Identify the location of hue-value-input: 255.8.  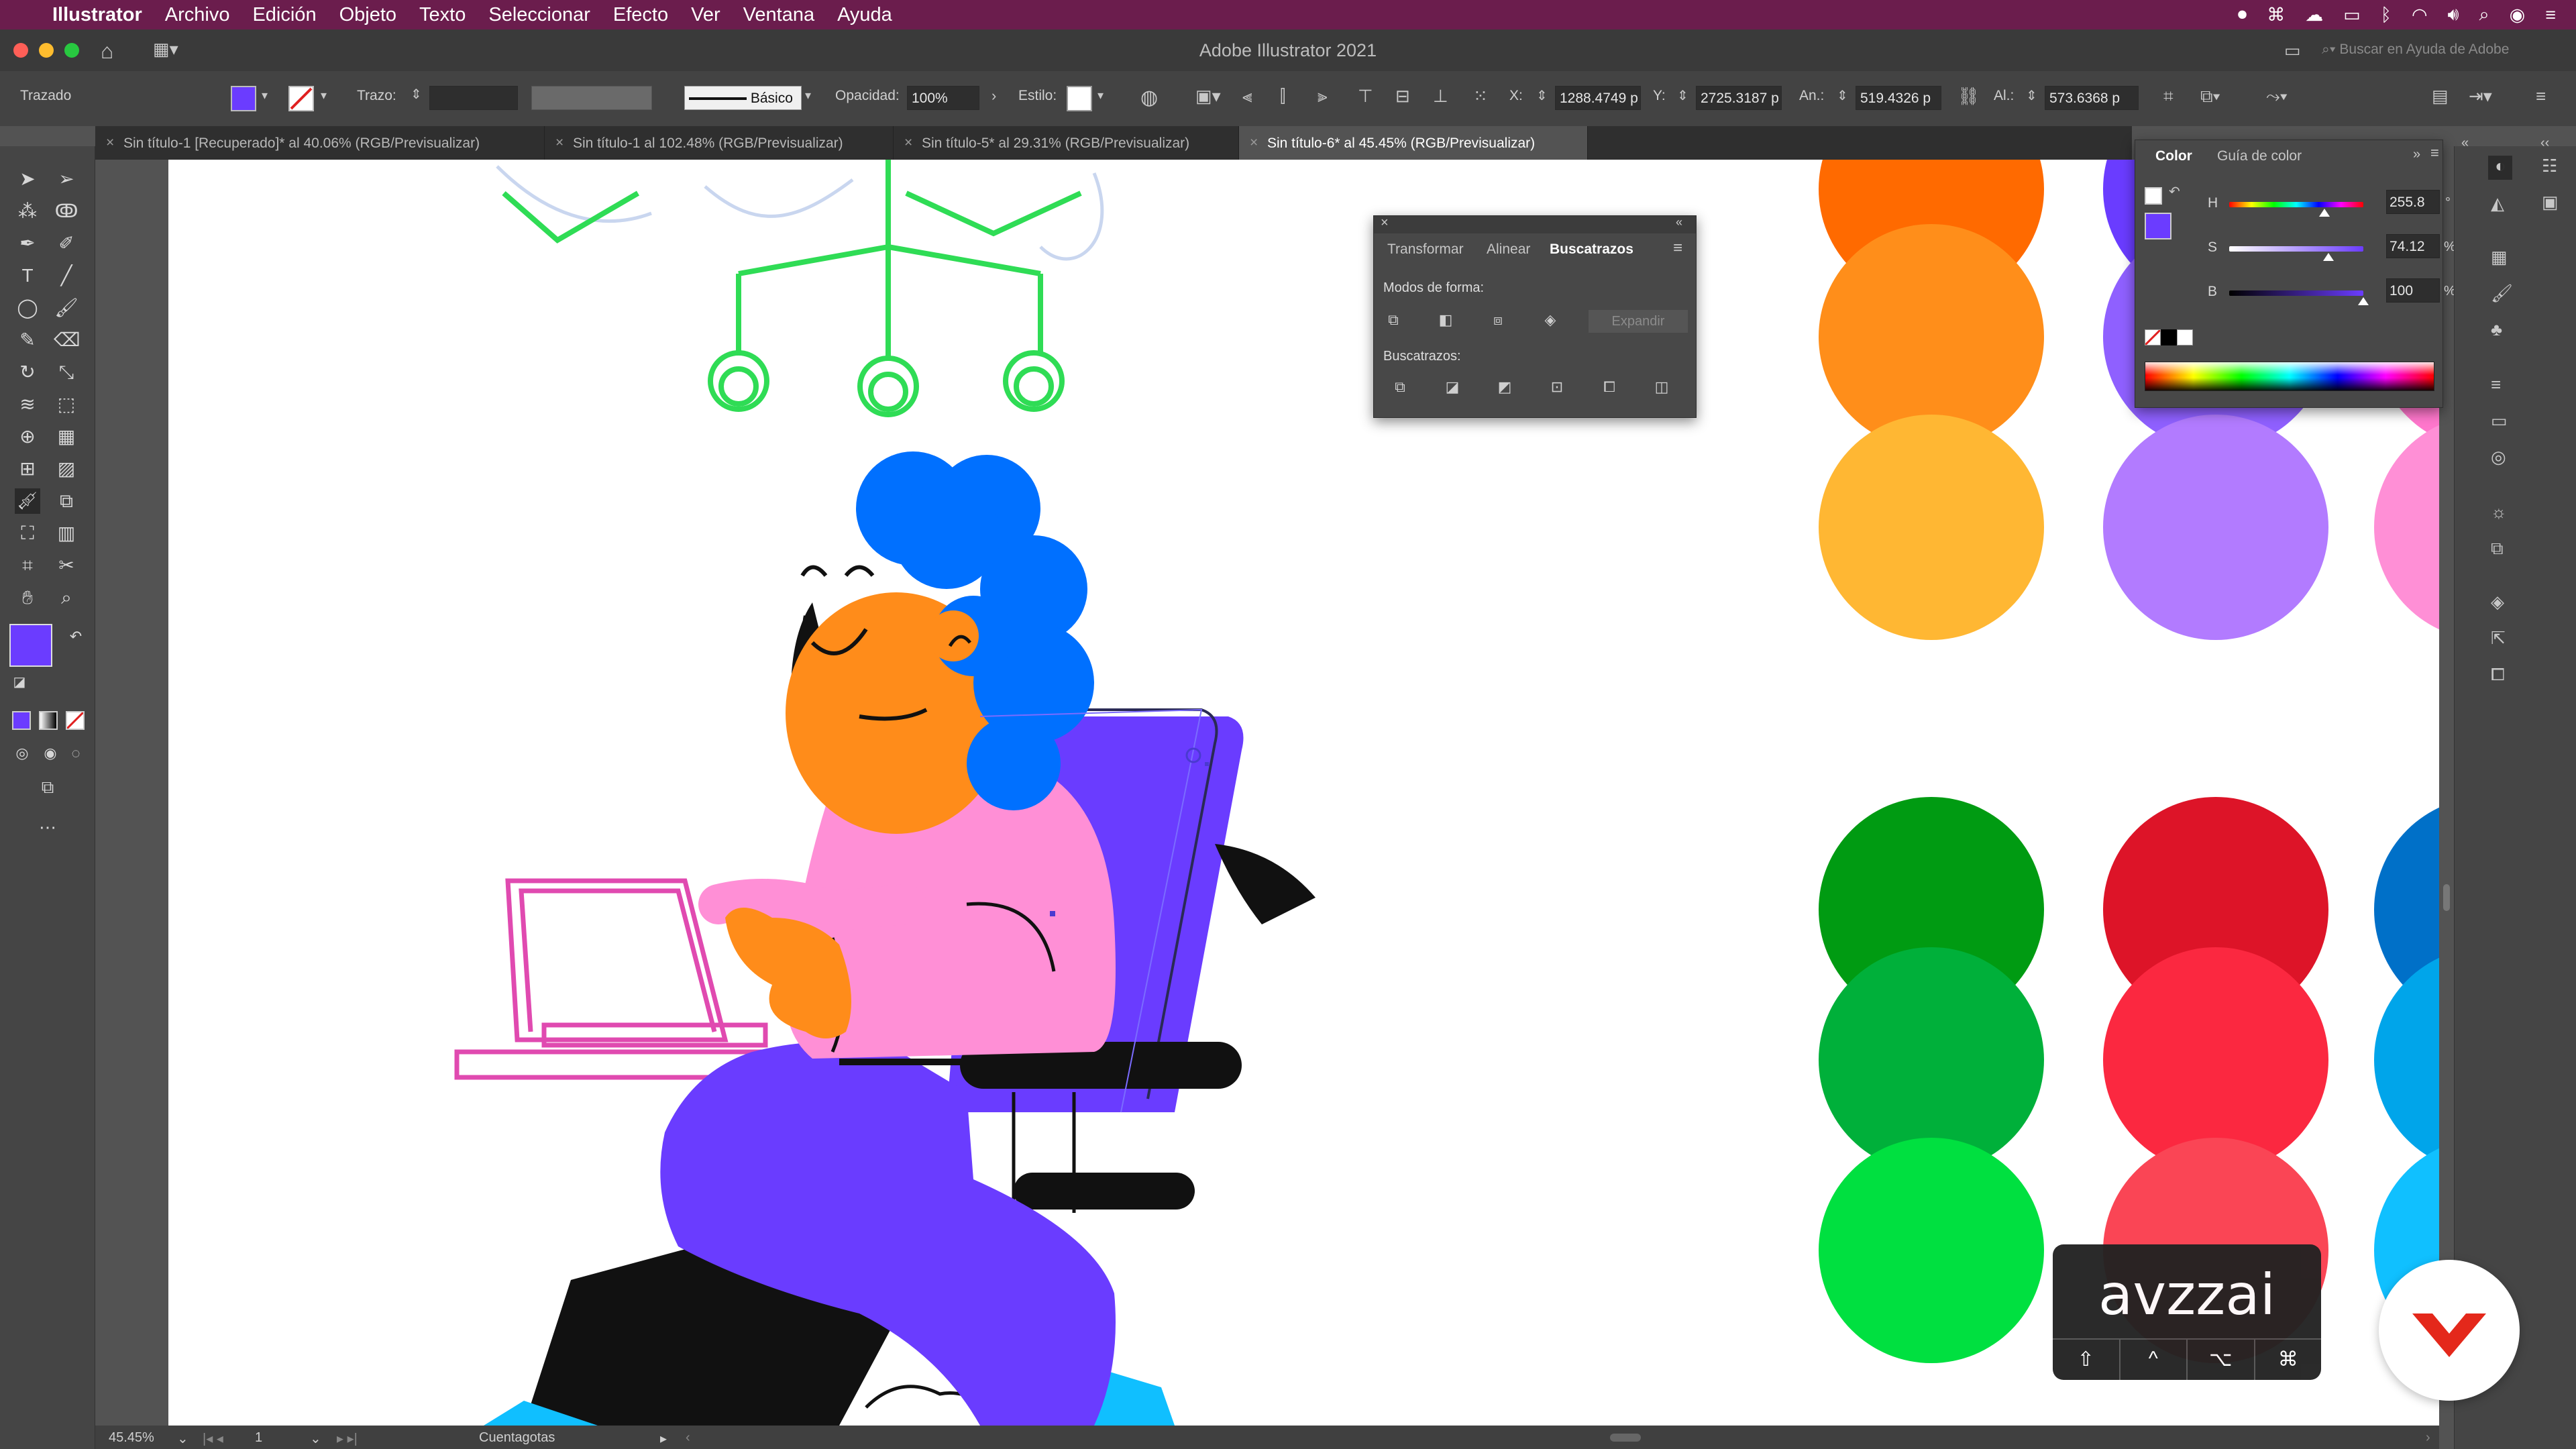
(2413, 202).